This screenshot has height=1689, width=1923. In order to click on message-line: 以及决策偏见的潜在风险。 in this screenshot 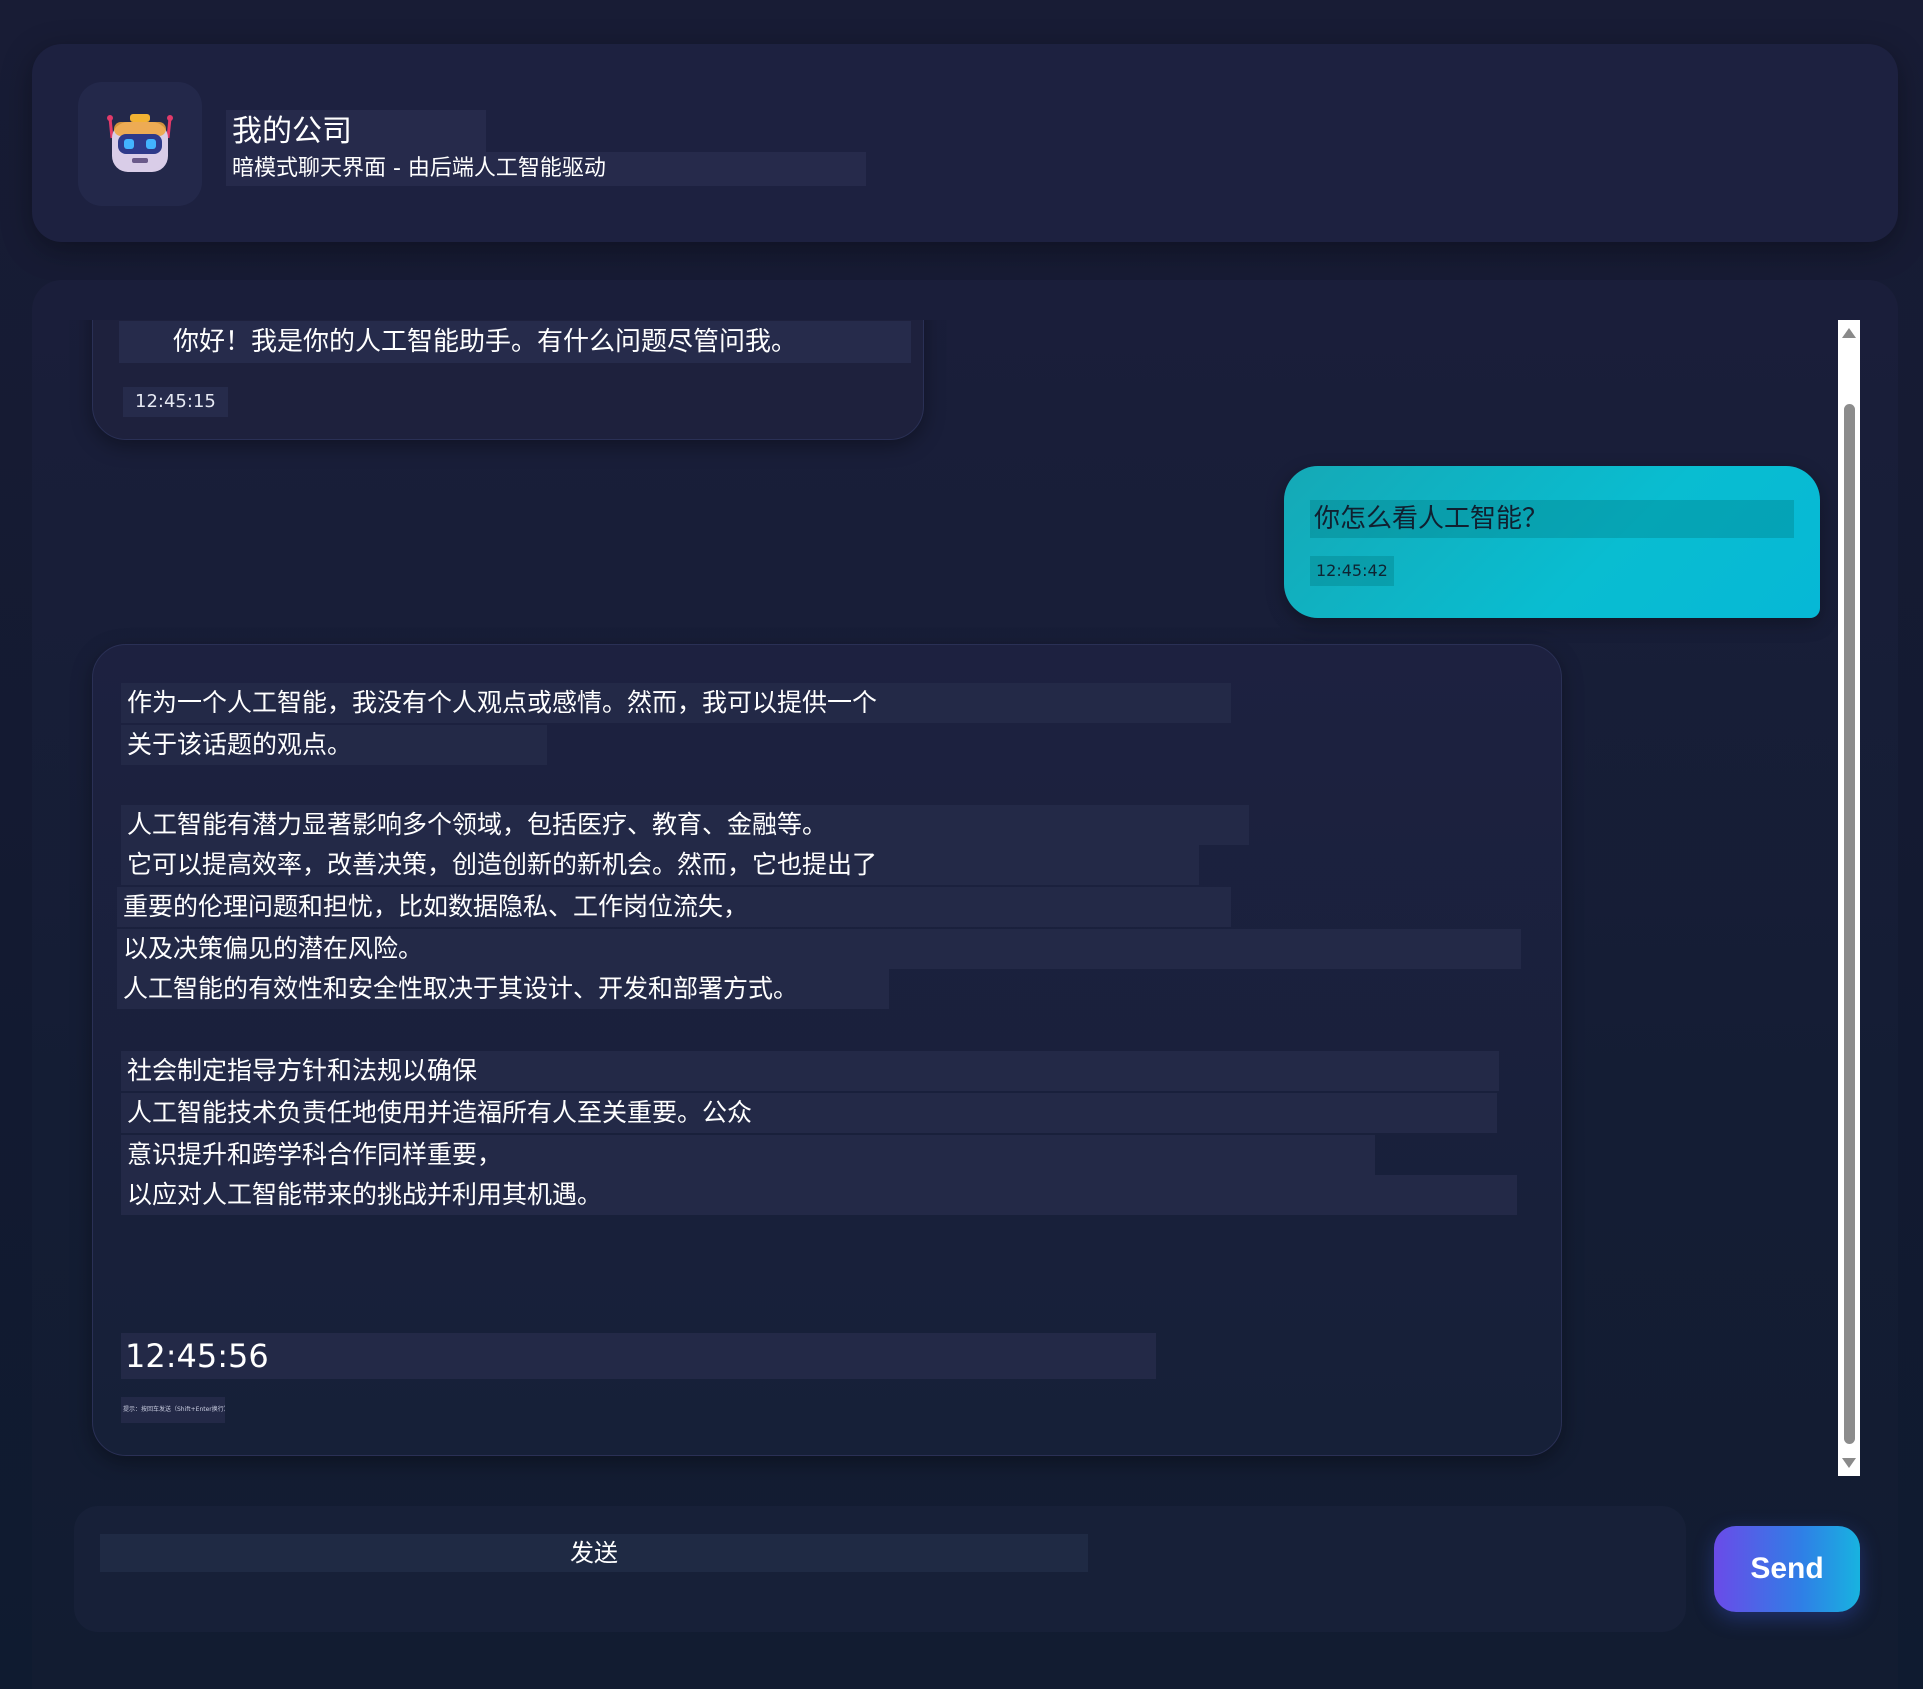, I will do `click(819, 949)`.